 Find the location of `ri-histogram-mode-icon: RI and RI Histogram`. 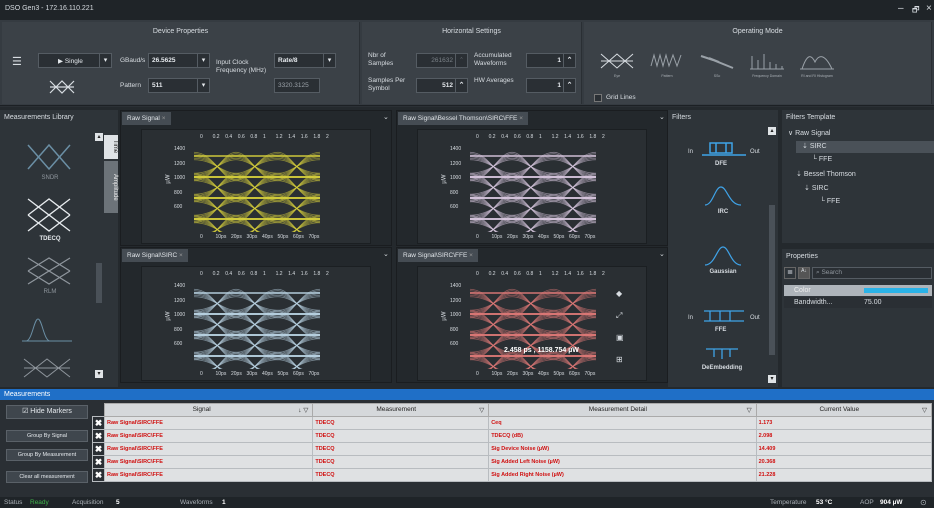

ri-histogram-mode-icon: RI and RI Histogram is located at coordinates (817, 72).